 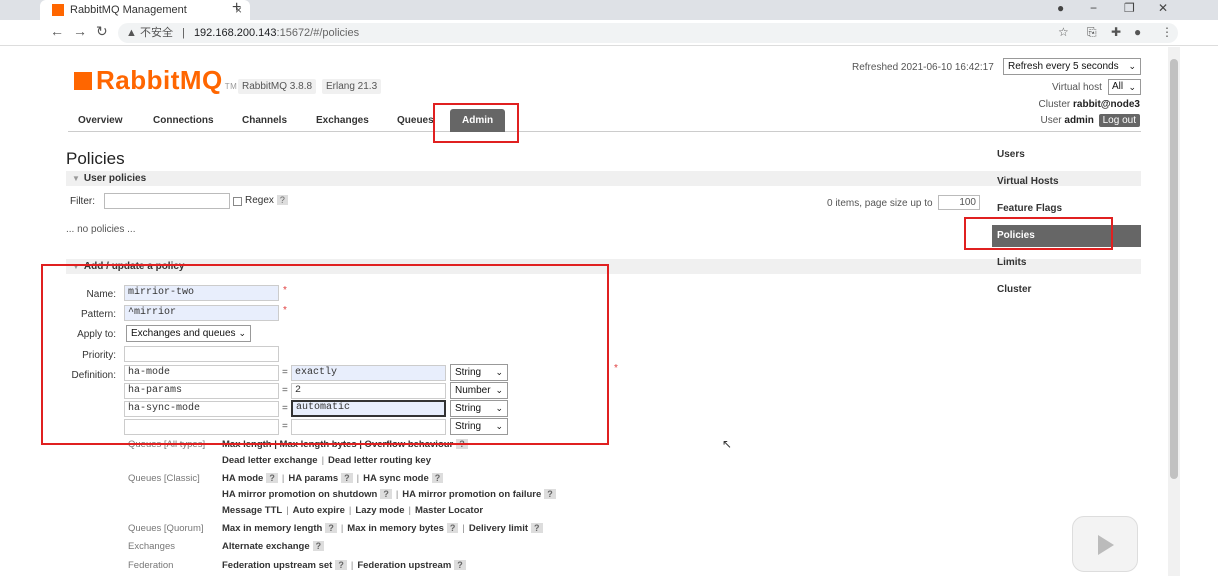 What do you see at coordinates (236, 8) in the screenshot?
I see `new-tab-button: +` at bounding box center [236, 8].